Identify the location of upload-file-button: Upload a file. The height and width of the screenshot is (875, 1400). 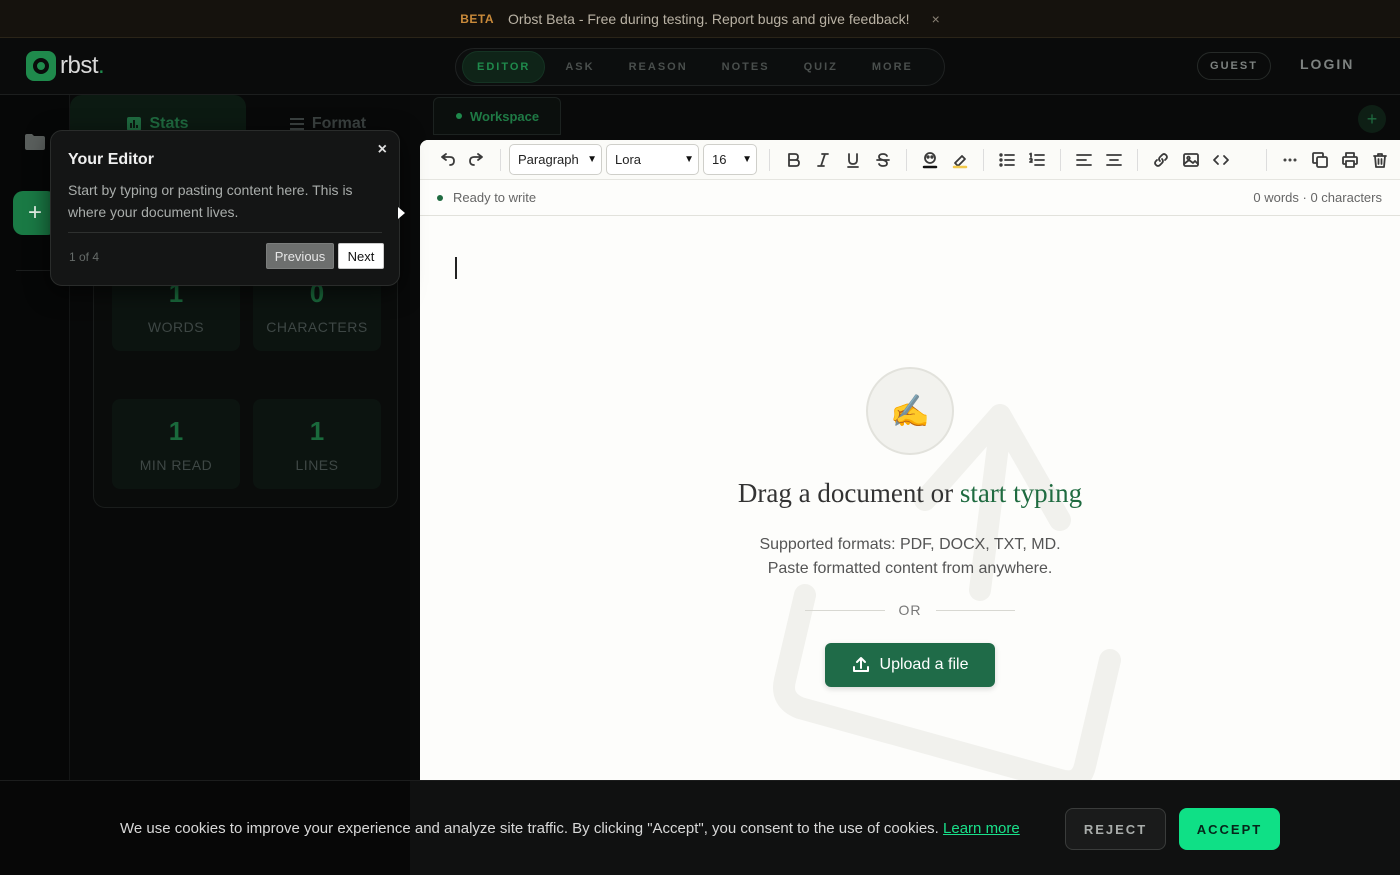
(910, 665).